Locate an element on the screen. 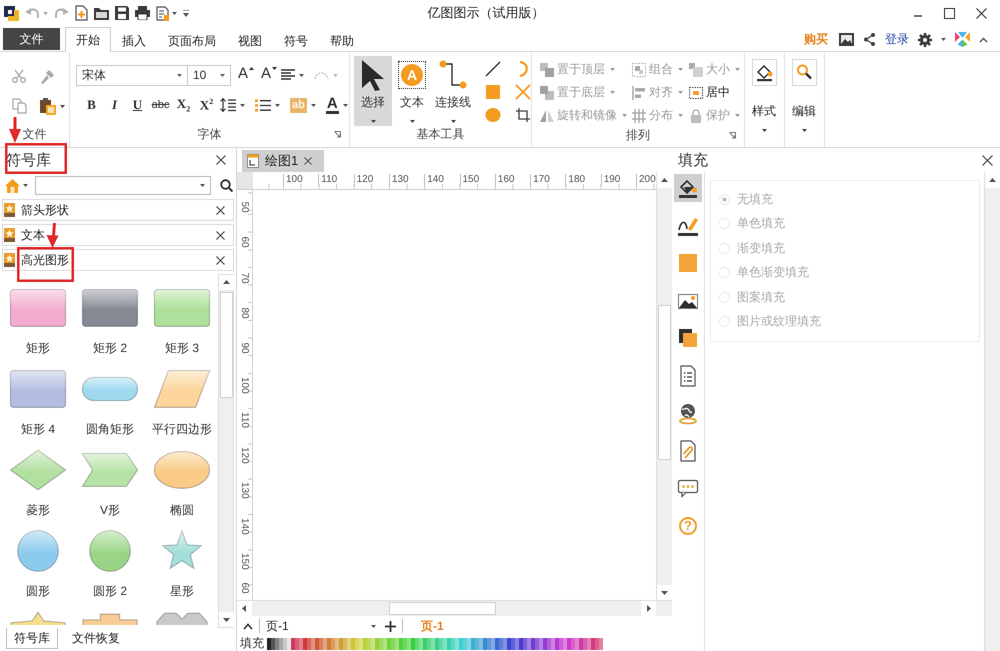 Image resolution: width=1000 pixels, height=651 pixels. search-field is located at coordinates (123, 185).